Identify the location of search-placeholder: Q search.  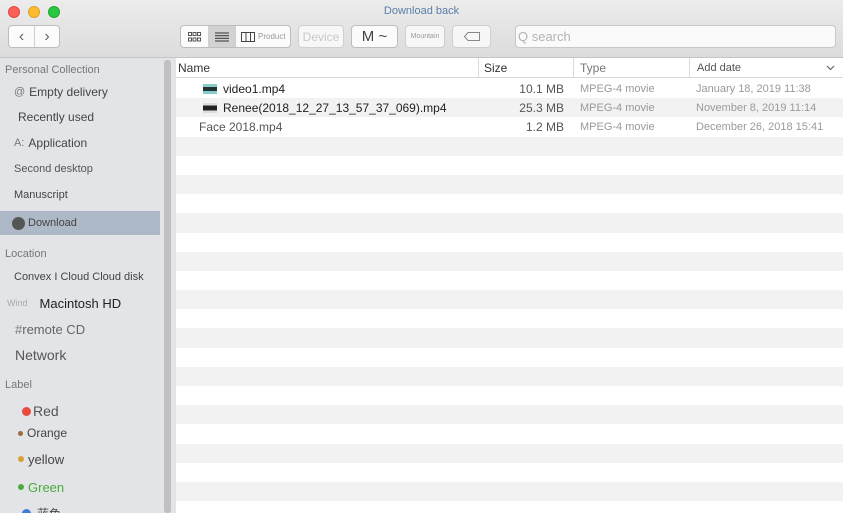
(544, 36).